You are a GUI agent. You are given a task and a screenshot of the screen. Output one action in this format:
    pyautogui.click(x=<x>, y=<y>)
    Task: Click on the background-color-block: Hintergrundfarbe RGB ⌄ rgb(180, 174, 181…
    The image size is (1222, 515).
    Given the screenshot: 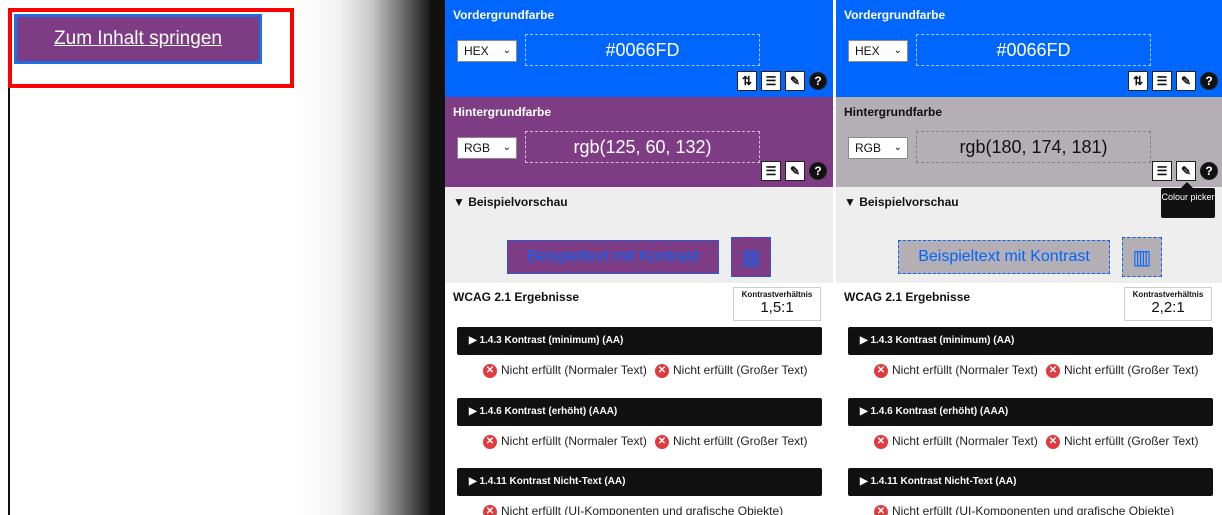 What is the action you would take?
    pyautogui.click(x=1029, y=142)
    